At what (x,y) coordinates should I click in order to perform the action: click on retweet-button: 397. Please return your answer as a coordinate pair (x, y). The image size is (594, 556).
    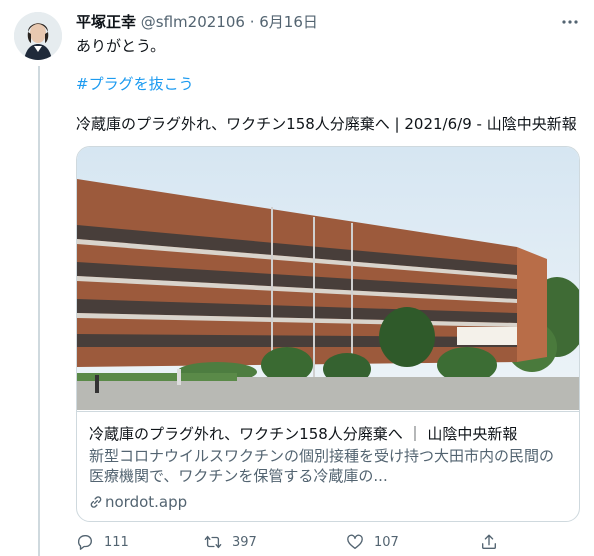
    Looking at the image, I should click on (230, 542).